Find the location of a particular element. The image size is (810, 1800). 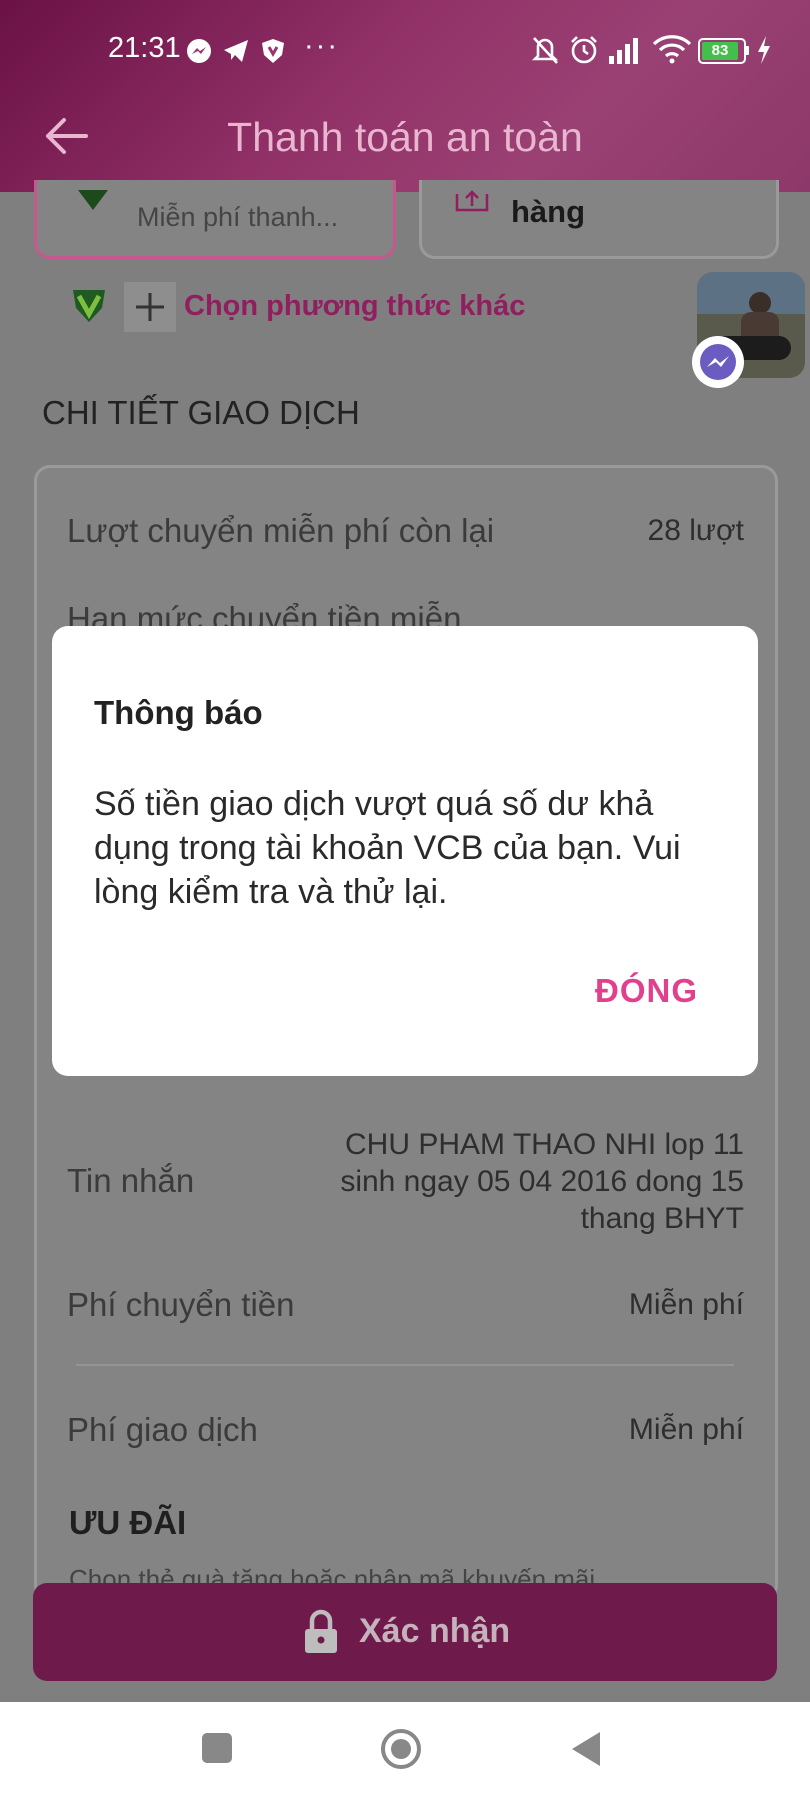

recents-button is located at coordinates (217, 1748).